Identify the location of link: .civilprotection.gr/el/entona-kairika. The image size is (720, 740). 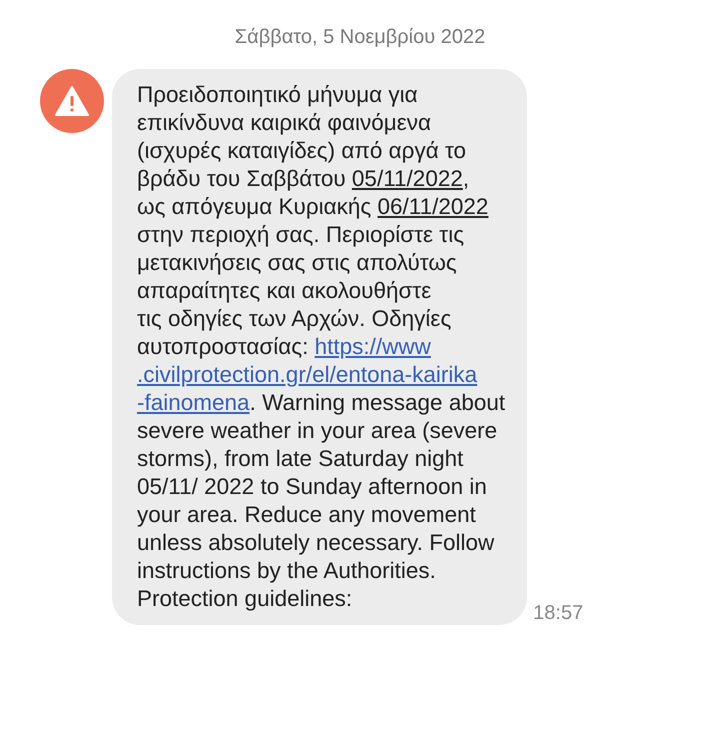
(307, 374).